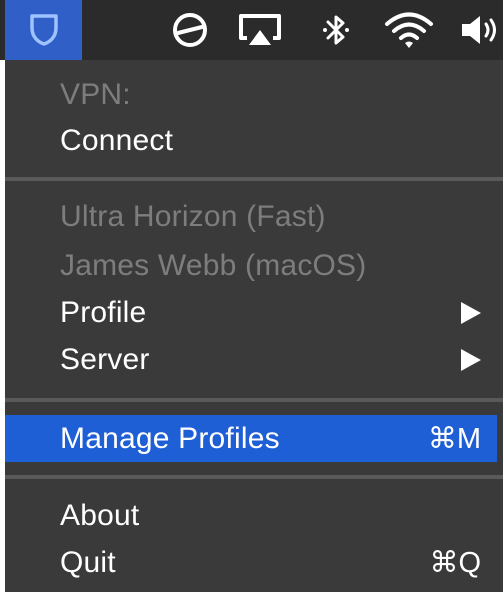  I want to click on server-favorite-label: James Webb (macOS), so click(213, 265).